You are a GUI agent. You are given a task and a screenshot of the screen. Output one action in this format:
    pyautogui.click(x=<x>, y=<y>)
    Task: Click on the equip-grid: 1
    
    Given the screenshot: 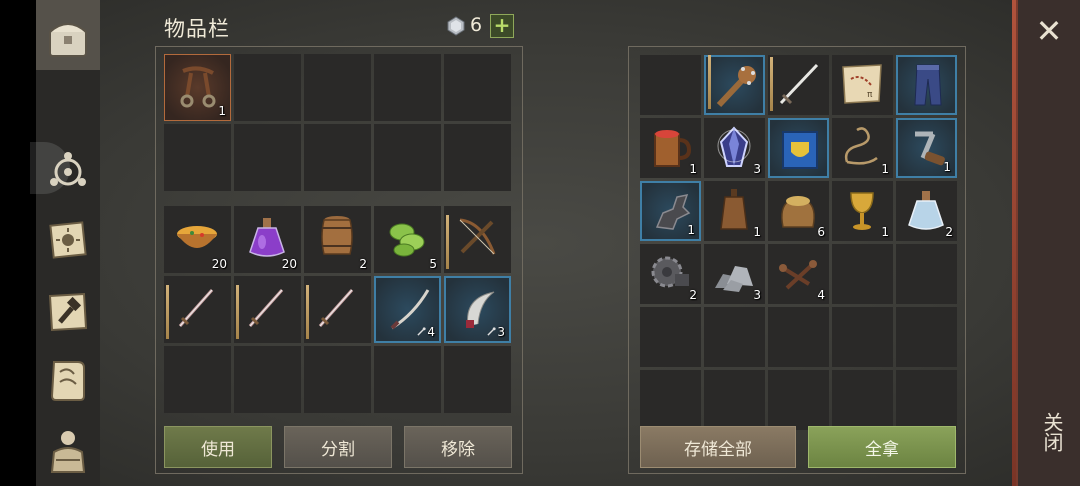 What is the action you would take?
    pyautogui.click(x=337, y=122)
    